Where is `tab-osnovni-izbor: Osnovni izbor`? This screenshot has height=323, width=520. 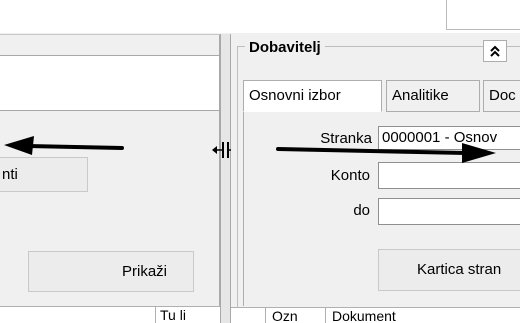 tab-osnovni-izbor: Osnovni izbor is located at coordinates (312, 96).